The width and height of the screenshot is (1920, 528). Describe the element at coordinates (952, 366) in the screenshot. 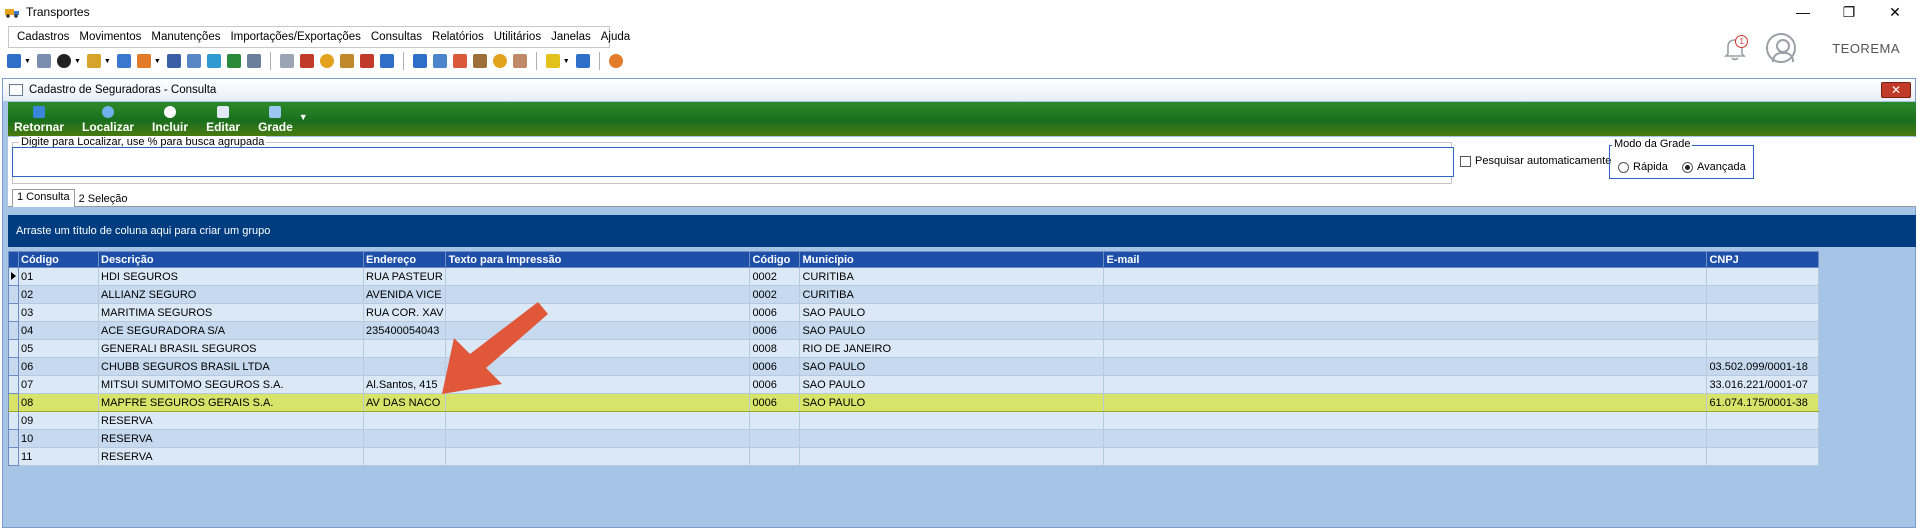

I see `cell-municipio: SAO PAULO` at that location.